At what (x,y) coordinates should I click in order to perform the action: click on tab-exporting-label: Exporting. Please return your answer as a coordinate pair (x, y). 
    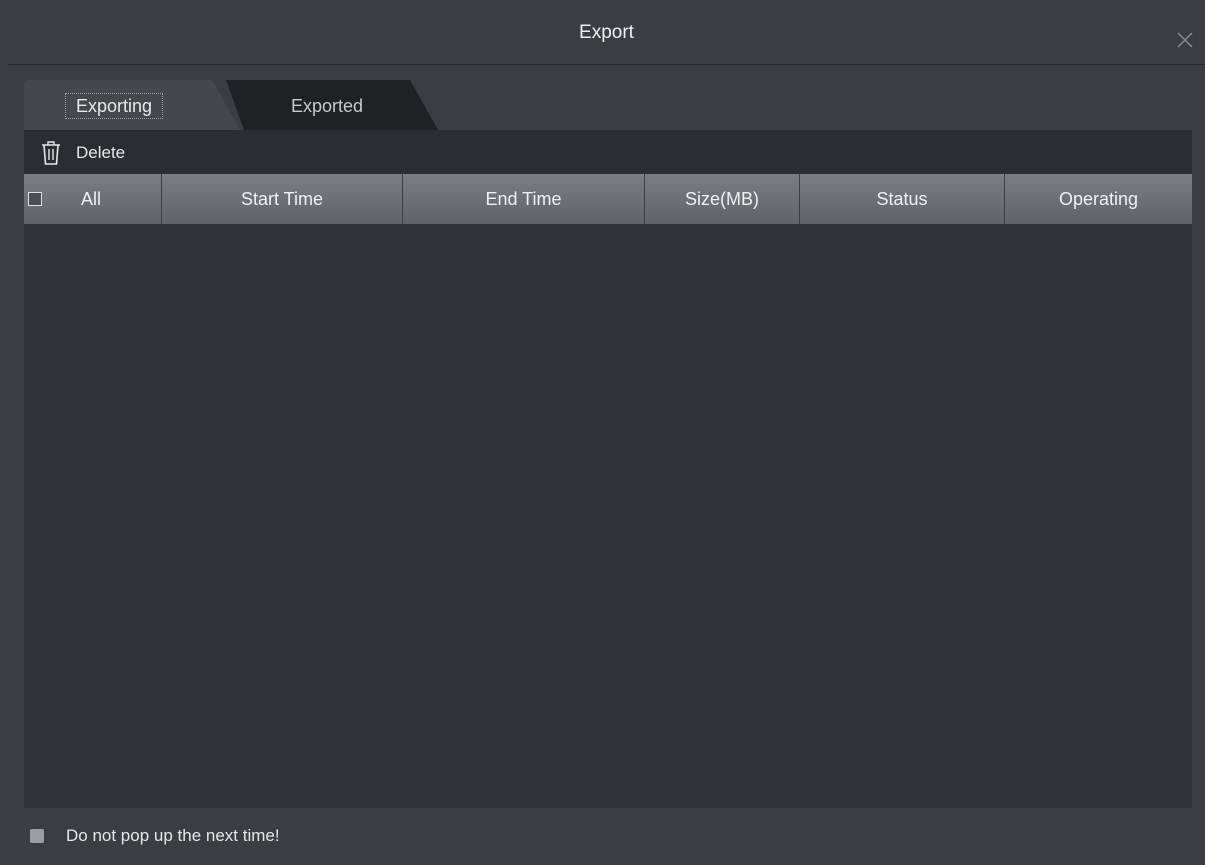
    Looking at the image, I should click on (114, 106).